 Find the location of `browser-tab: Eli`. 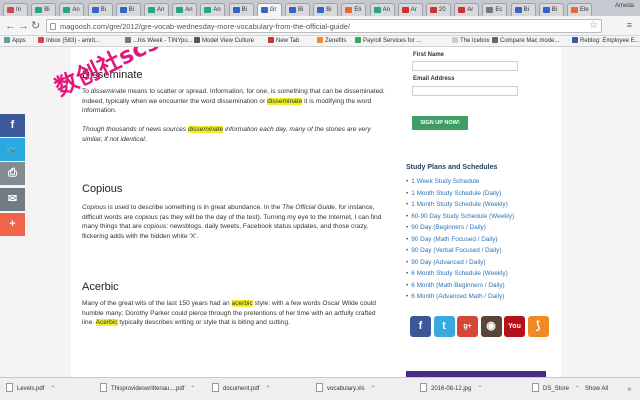

browser-tab: Eli is located at coordinates (354, 9).